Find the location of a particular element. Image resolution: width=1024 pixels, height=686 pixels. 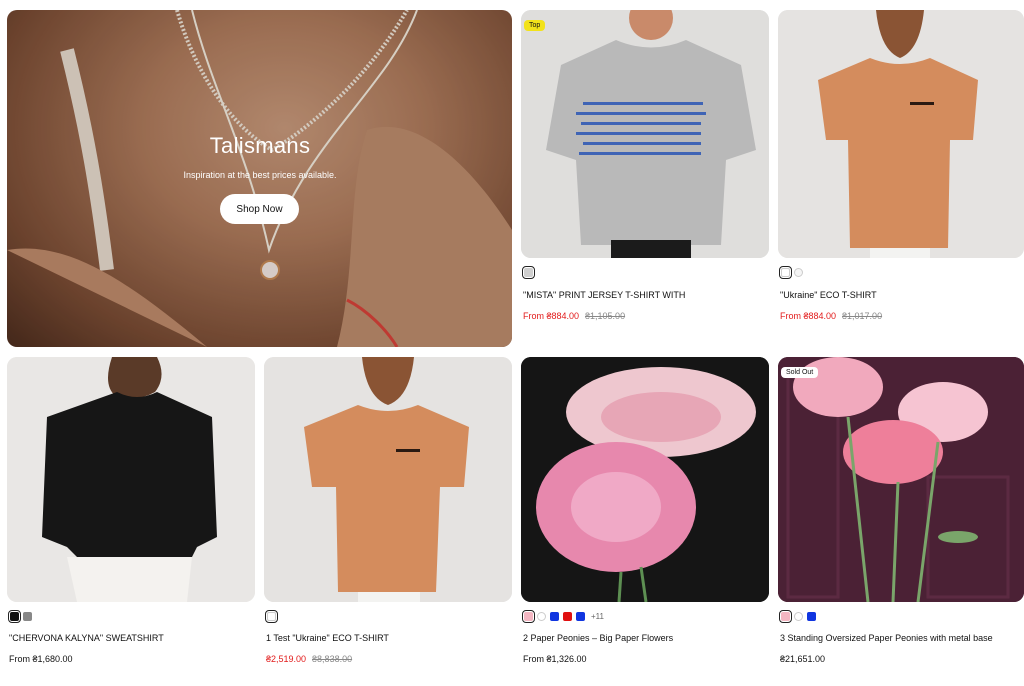

product-price: ₴2,519.00 ₴8,838.00 is located at coordinates (309, 659).